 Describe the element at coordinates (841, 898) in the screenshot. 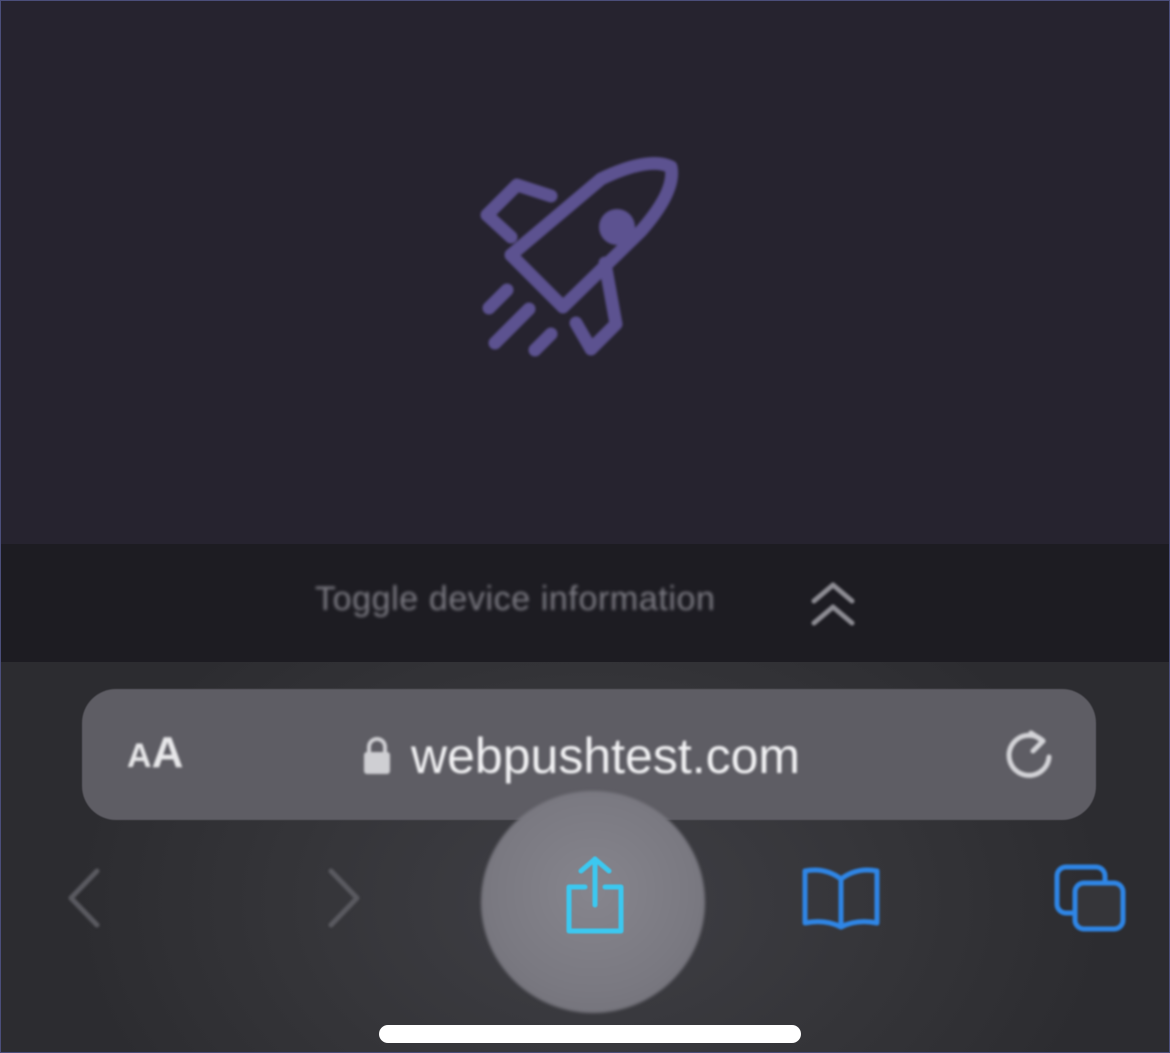

I see `book-icon` at that location.